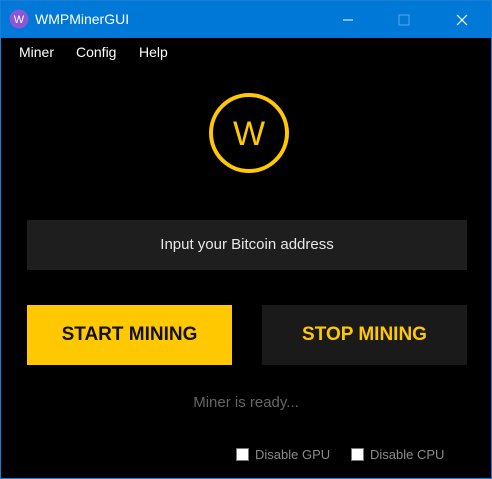 The image size is (492, 479). I want to click on close-button, so click(462, 19).